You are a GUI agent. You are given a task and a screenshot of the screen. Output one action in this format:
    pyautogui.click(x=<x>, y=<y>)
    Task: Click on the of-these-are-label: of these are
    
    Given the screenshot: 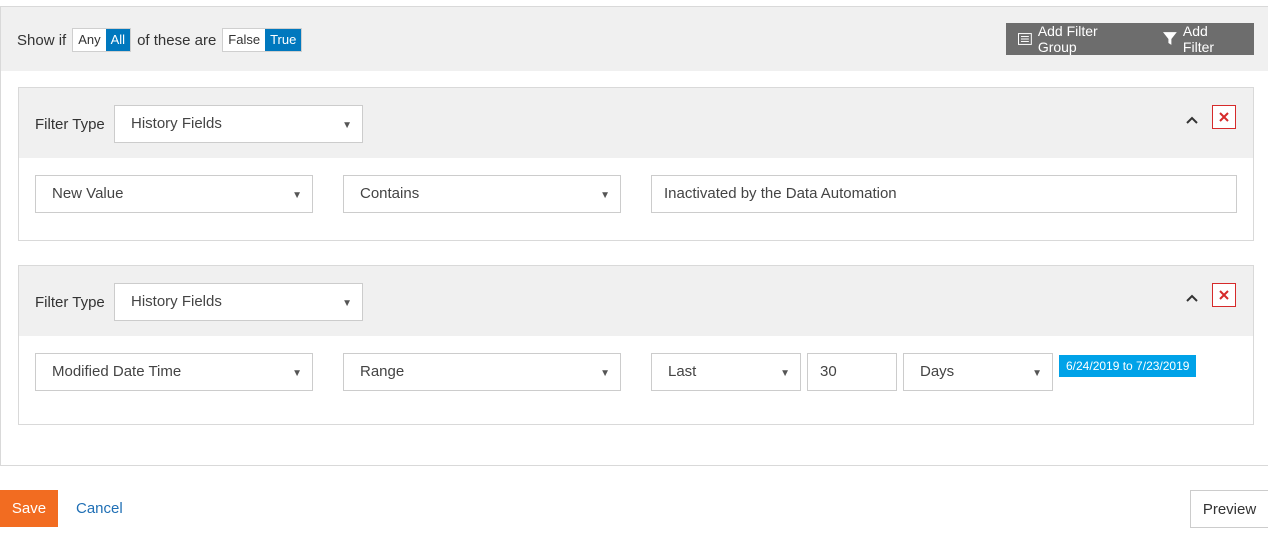 What is the action you would take?
    pyautogui.click(x=177, y=40)
    